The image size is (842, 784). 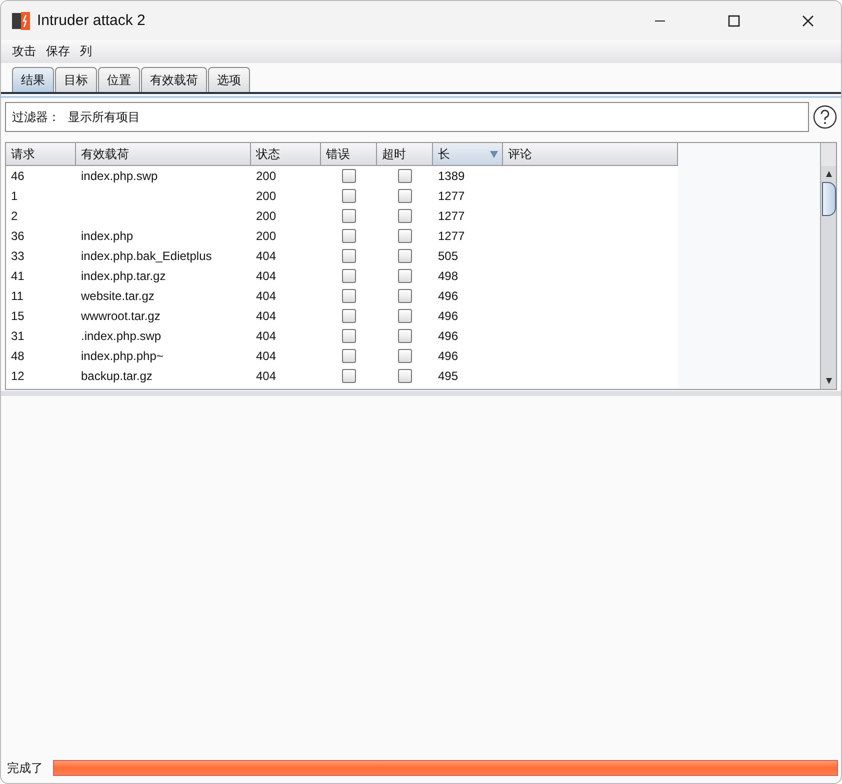 I want to click on table-cell: index.php.php~, so click(x=122, y=356).